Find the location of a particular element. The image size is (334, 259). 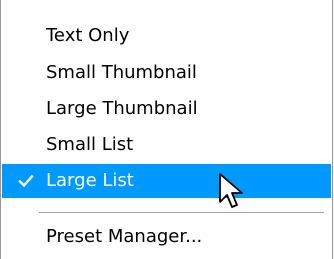

menu-item-label: Text Only is located at coordinates (88, 35).